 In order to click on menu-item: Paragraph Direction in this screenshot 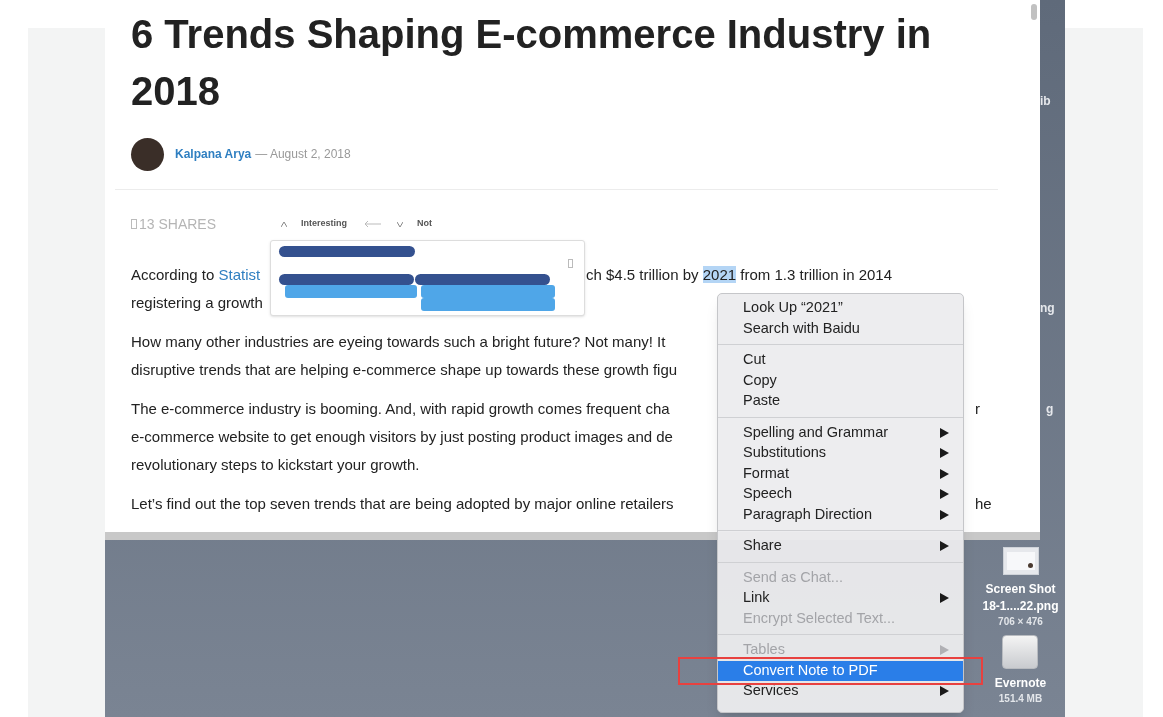, I will do `click(840, 514)`.